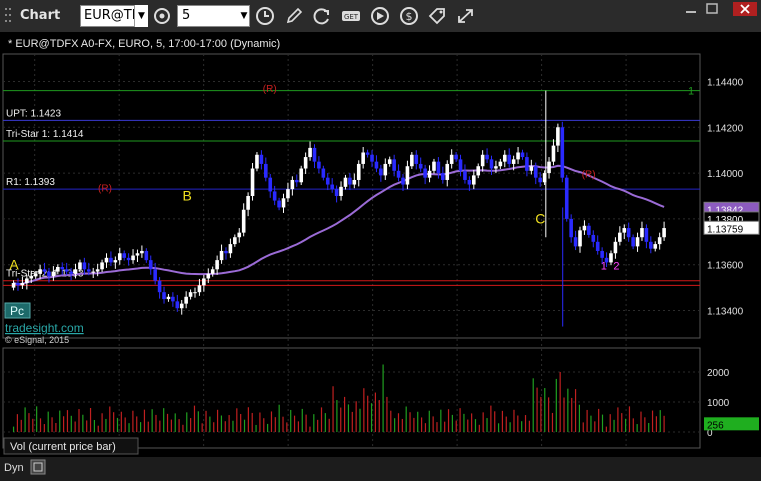 This screenshot has width=761, height=481. I want to click on dollar-icon: $, so click(409, 16).